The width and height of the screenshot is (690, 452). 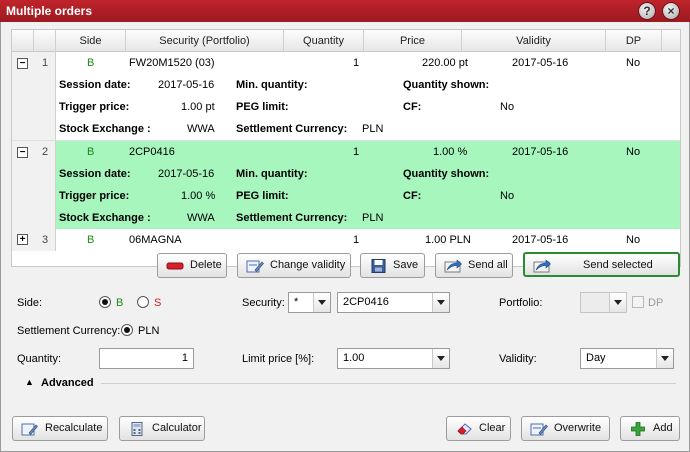 I want to click on dp-label: DP, so click(x=656, y=303).